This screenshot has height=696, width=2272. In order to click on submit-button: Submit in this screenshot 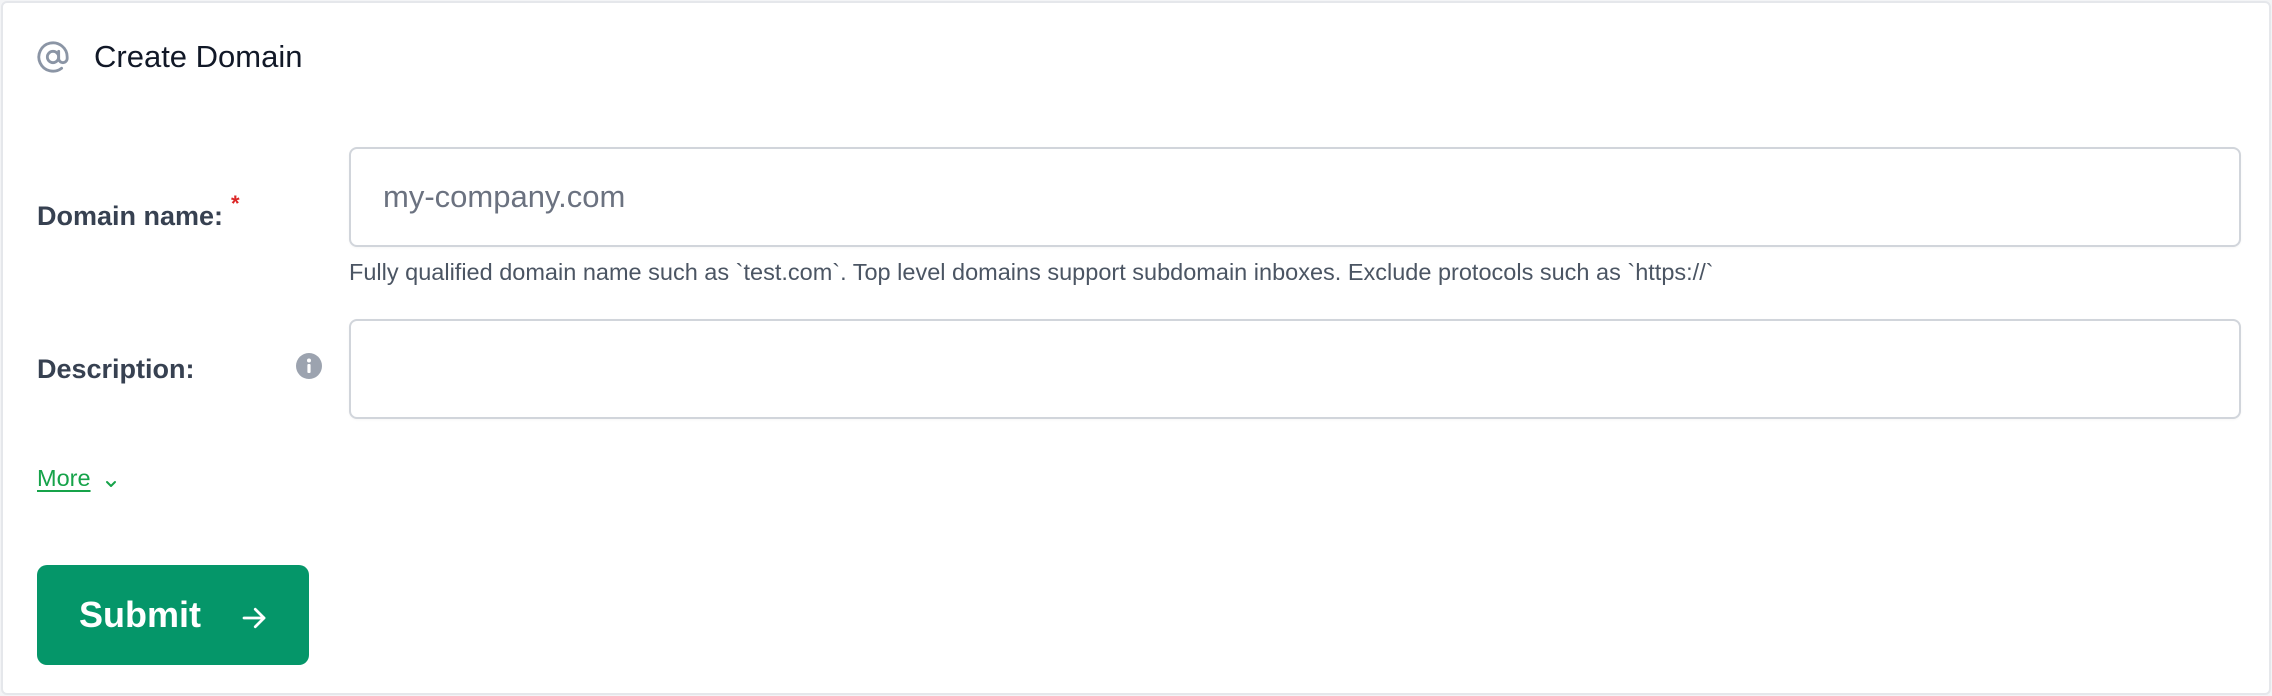, I will do `click(173, 615)`.